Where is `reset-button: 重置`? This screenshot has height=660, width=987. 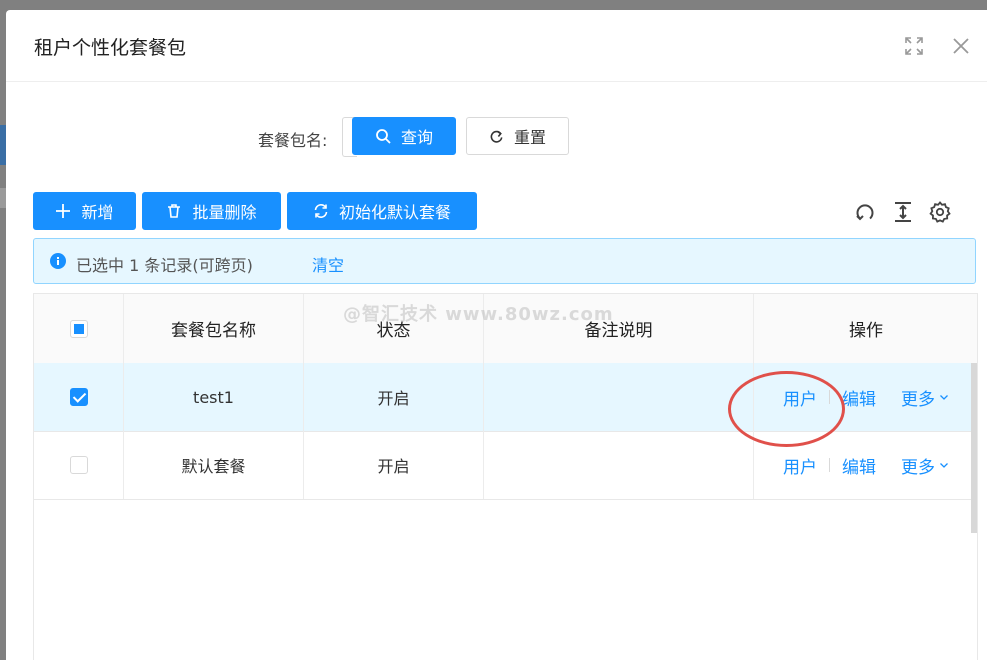
reset-button: 重置 is located at coordinates (517, 136).